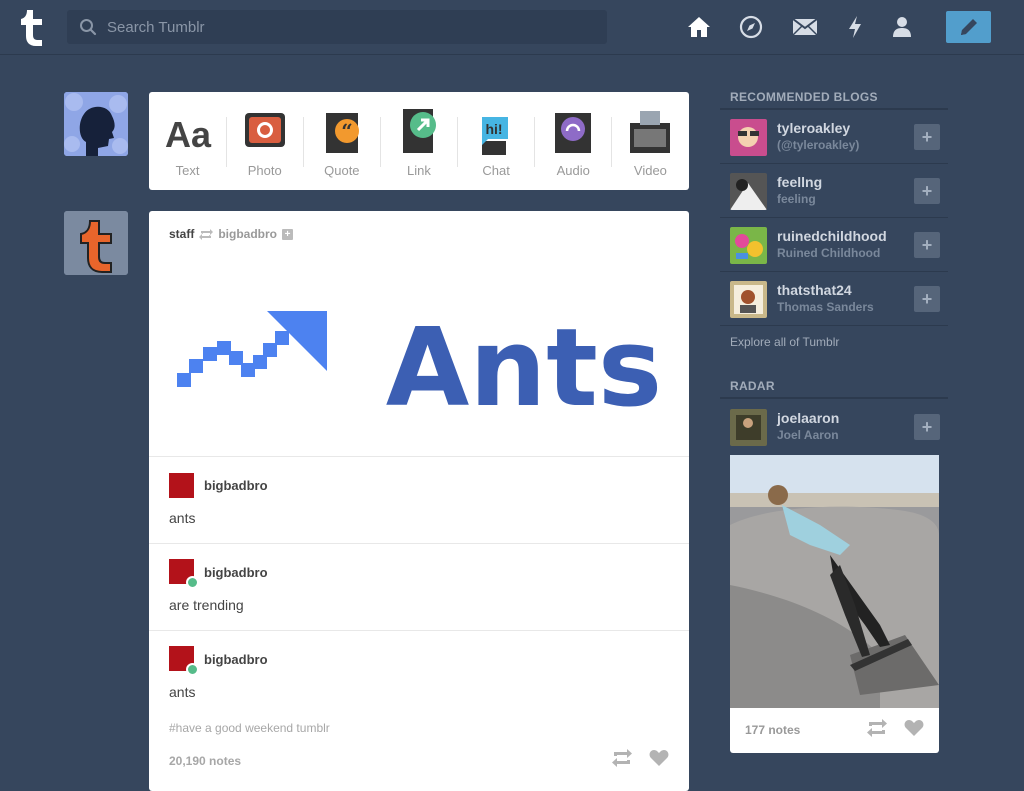  I want to click on recommended-blog-row: tyleroakley (@tyleroakley) +, so click(834, 137).